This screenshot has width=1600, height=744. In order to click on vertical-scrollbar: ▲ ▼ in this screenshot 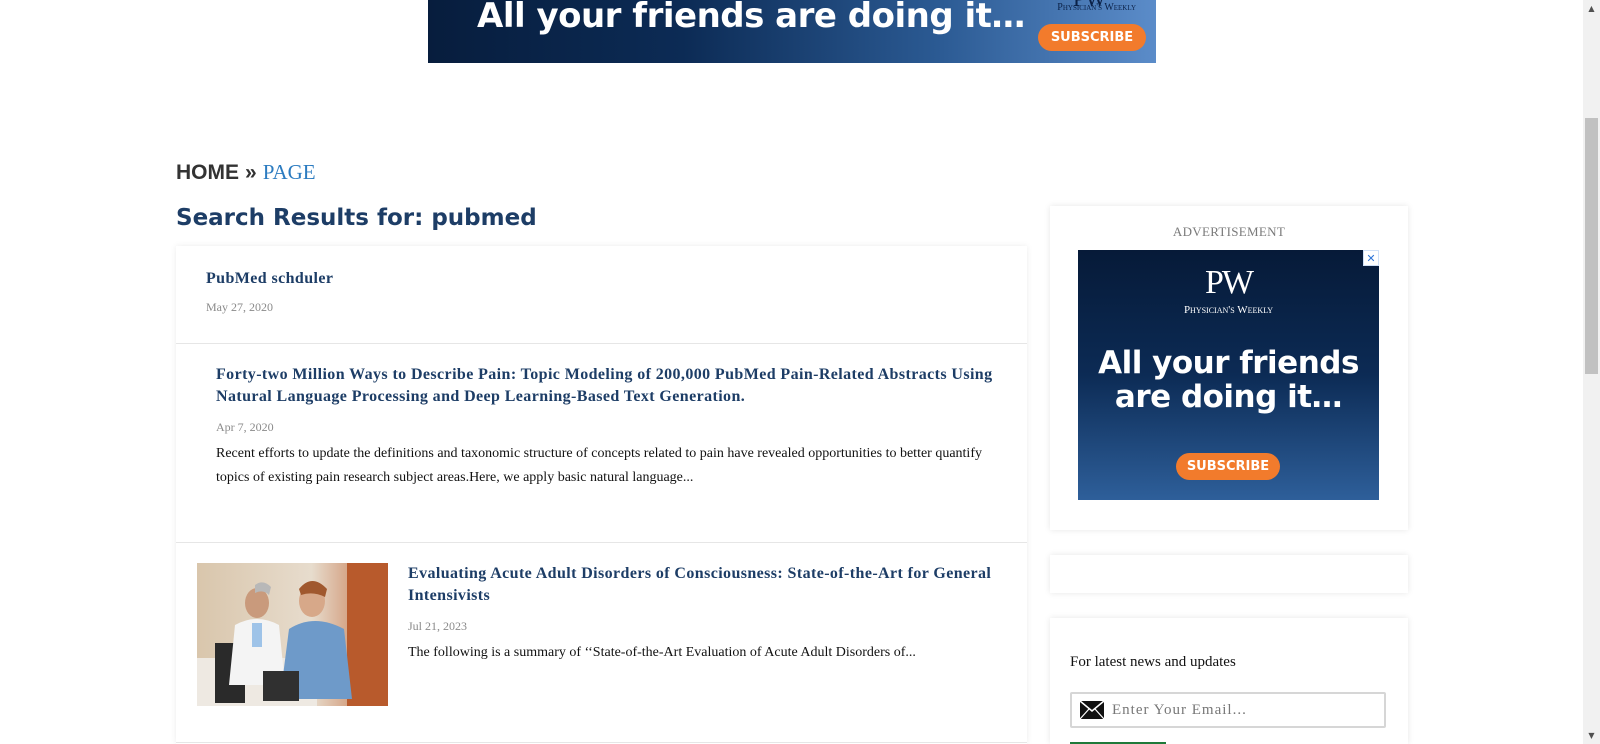, I will do `click(1591, 372)`.